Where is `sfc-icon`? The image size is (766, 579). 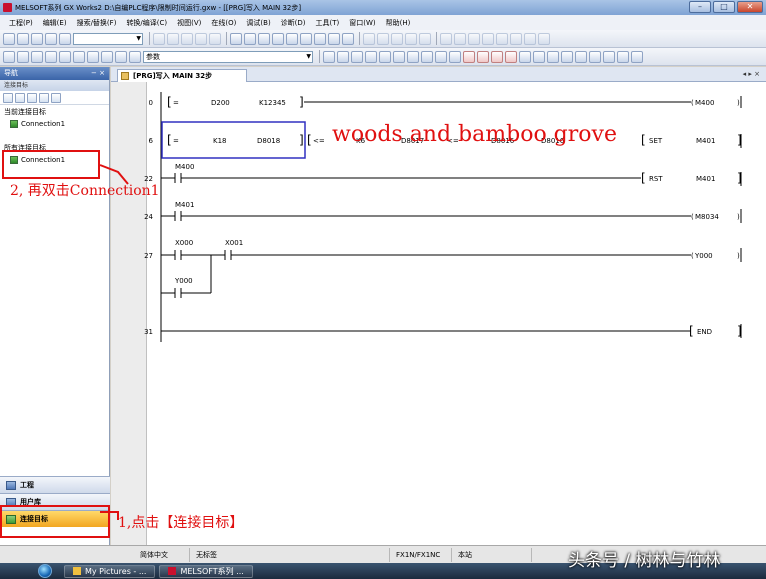 sfc-icon is located at coordinates (516, 38).